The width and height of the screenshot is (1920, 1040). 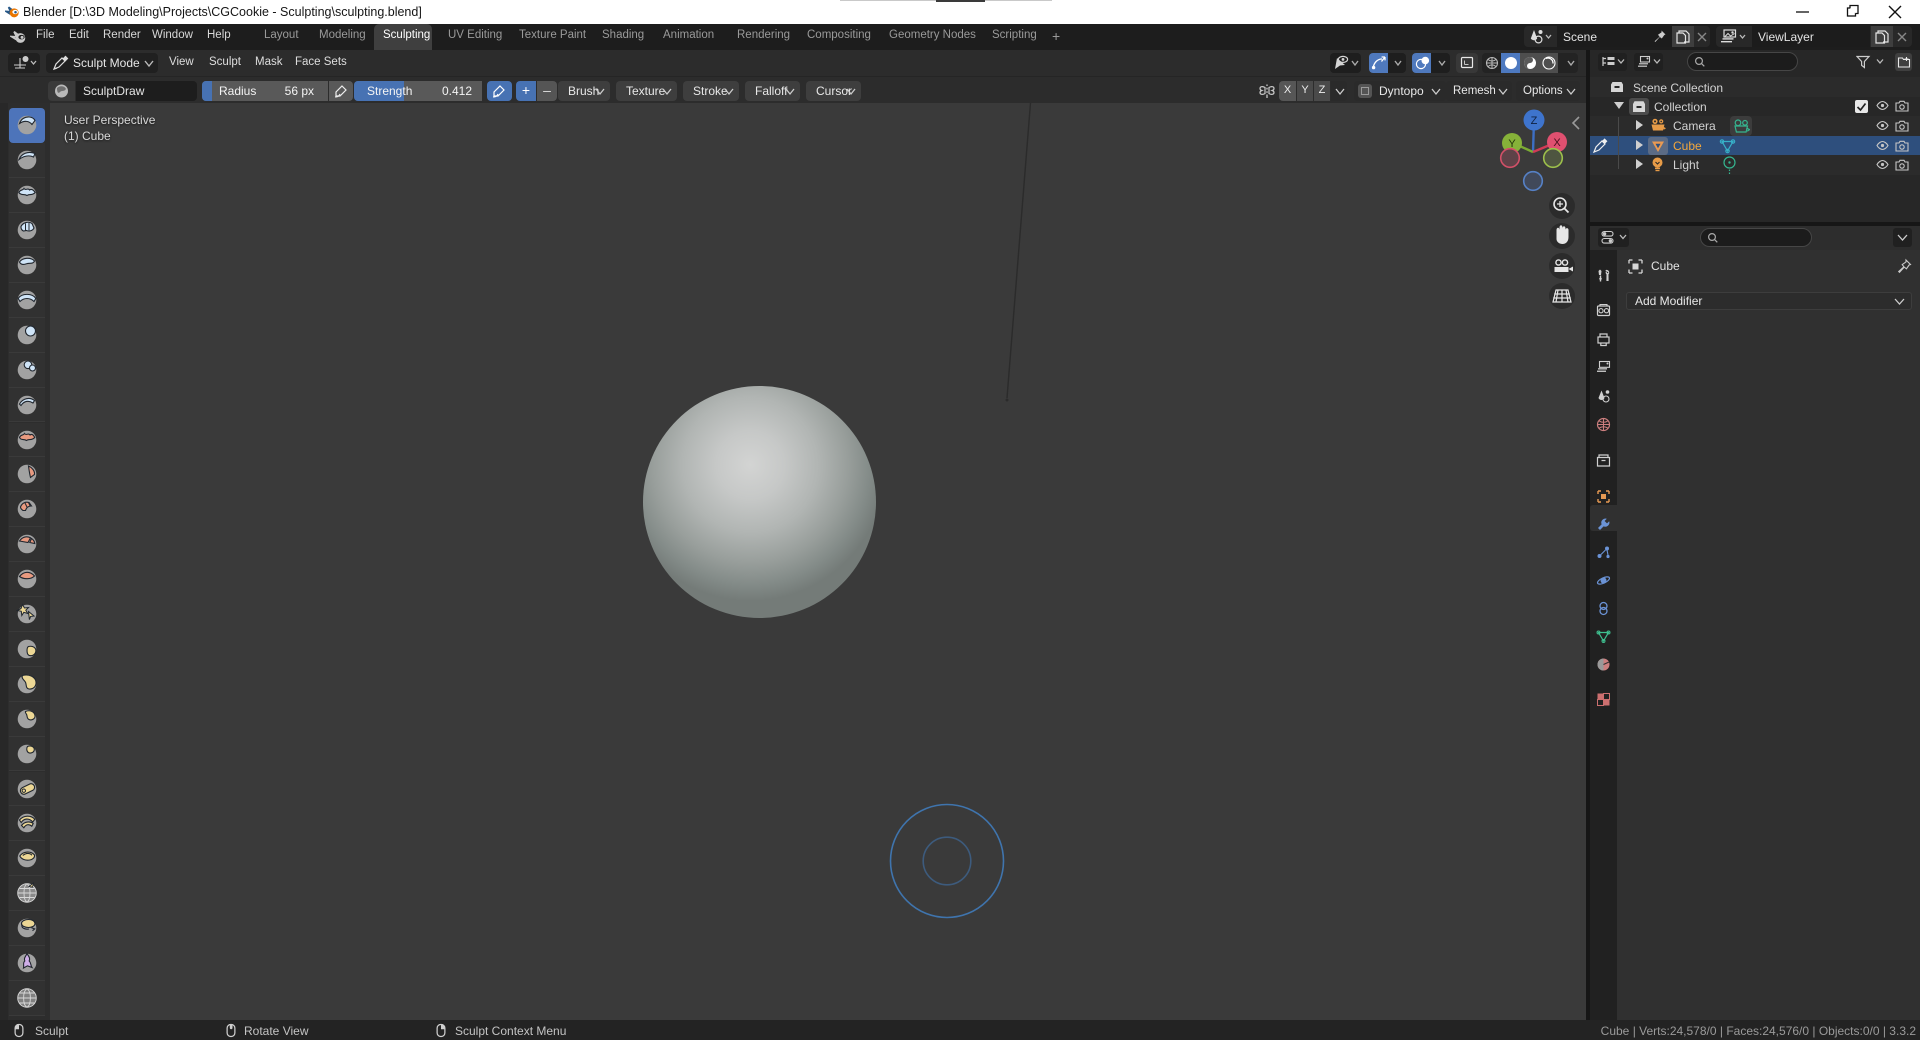 I want to click on svg-text: Z, so click(x=1534, y=121).